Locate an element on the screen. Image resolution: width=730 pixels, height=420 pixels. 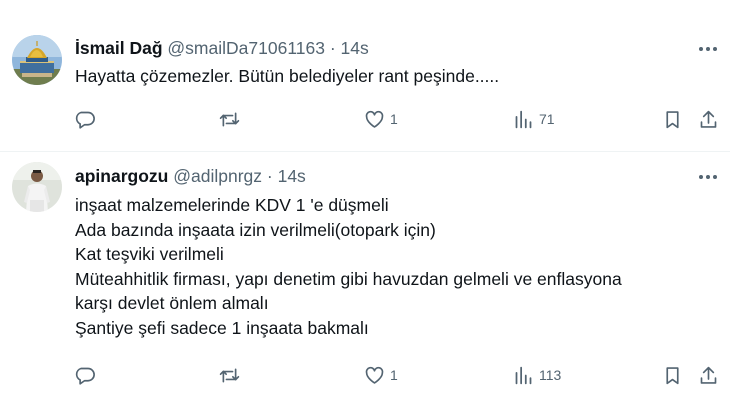
user-handle: @smailDa71061163 is located at coordinates (246, 48).